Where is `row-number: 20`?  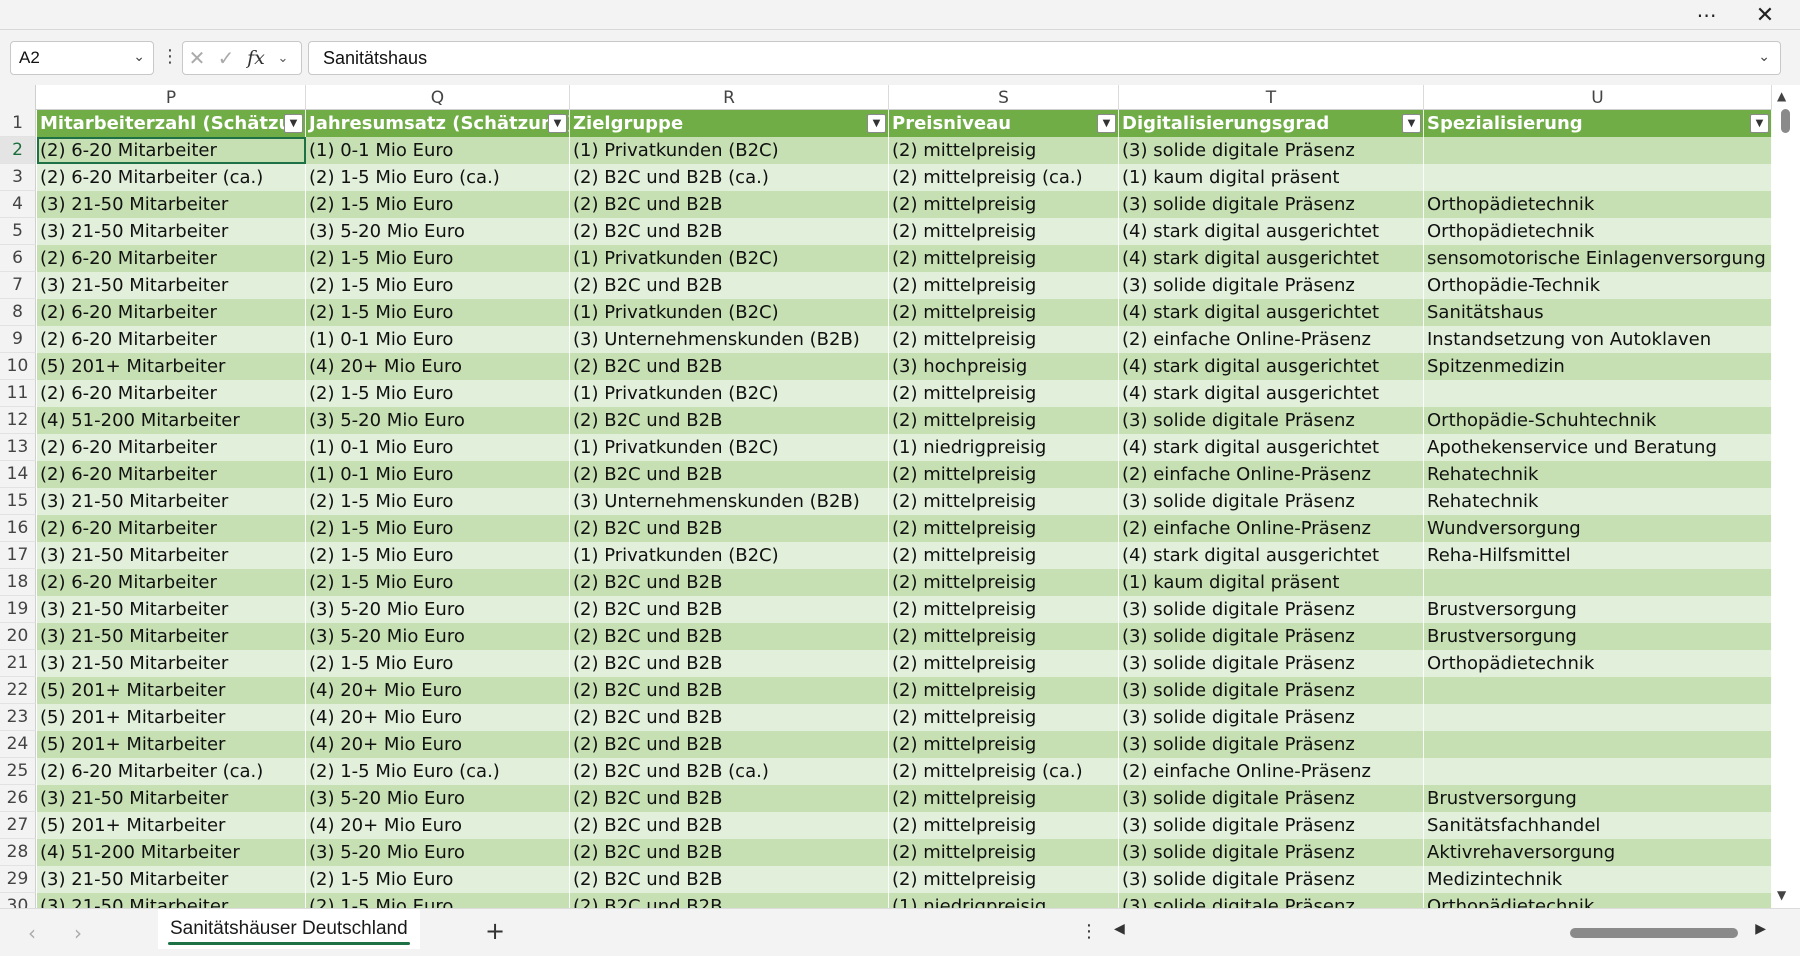
row-number: 20 is located at coordinates (18, 636).